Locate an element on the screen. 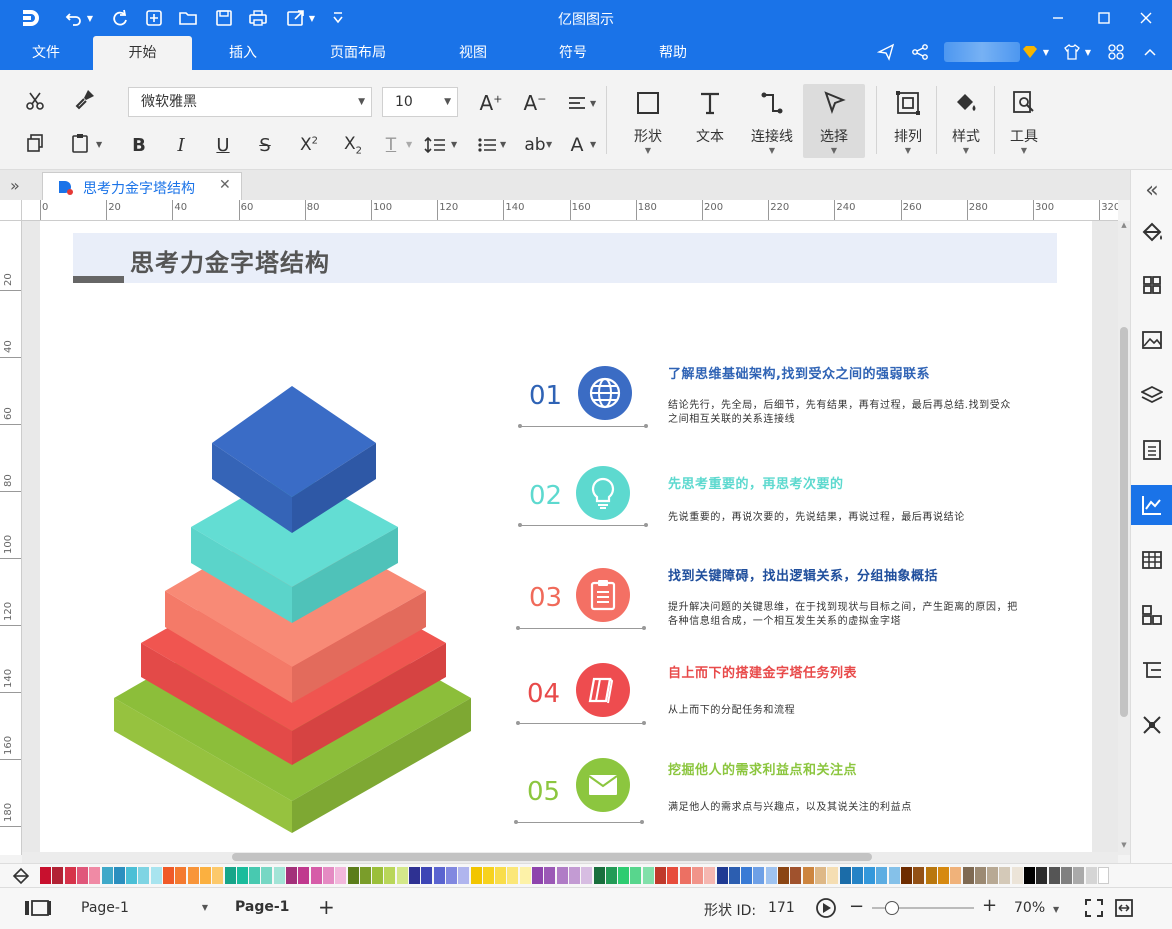  paste-dropdown-icon: ▼ is located at coordinates (99, 144).